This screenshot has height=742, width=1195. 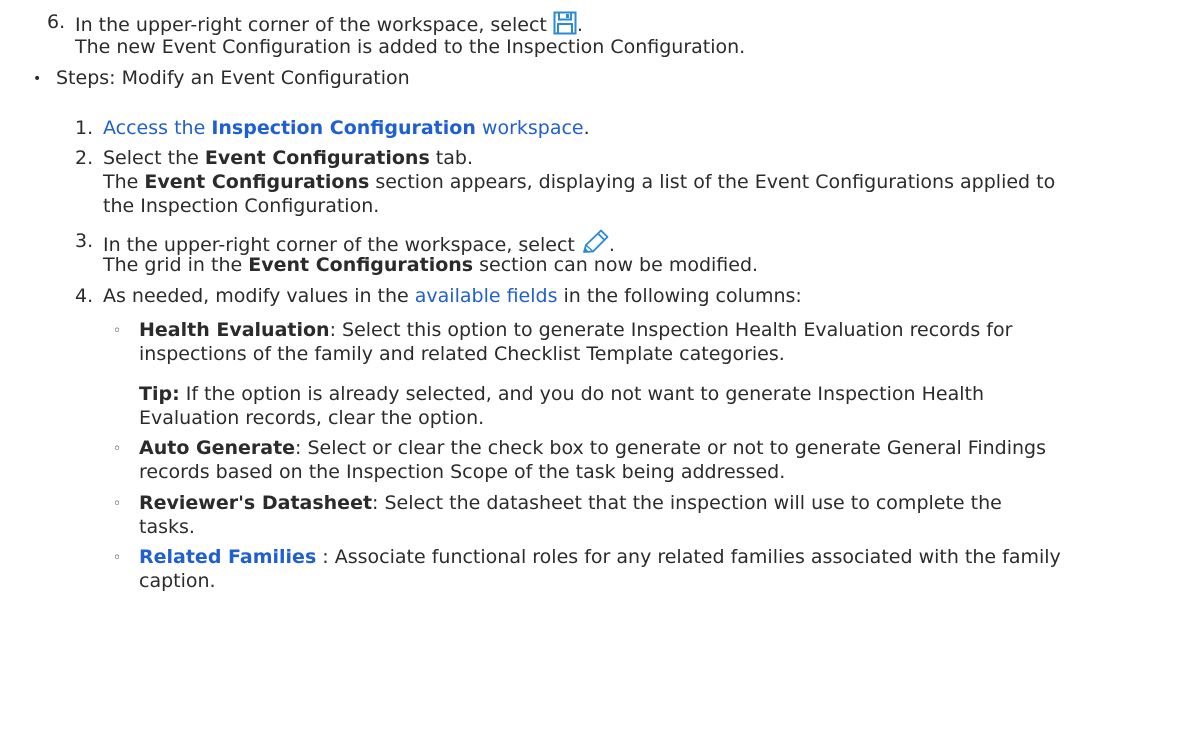 What do you see at coordinates (84, 241) in the screenshot?
I see `step-number: 3.` at bounding box center [84, 241].